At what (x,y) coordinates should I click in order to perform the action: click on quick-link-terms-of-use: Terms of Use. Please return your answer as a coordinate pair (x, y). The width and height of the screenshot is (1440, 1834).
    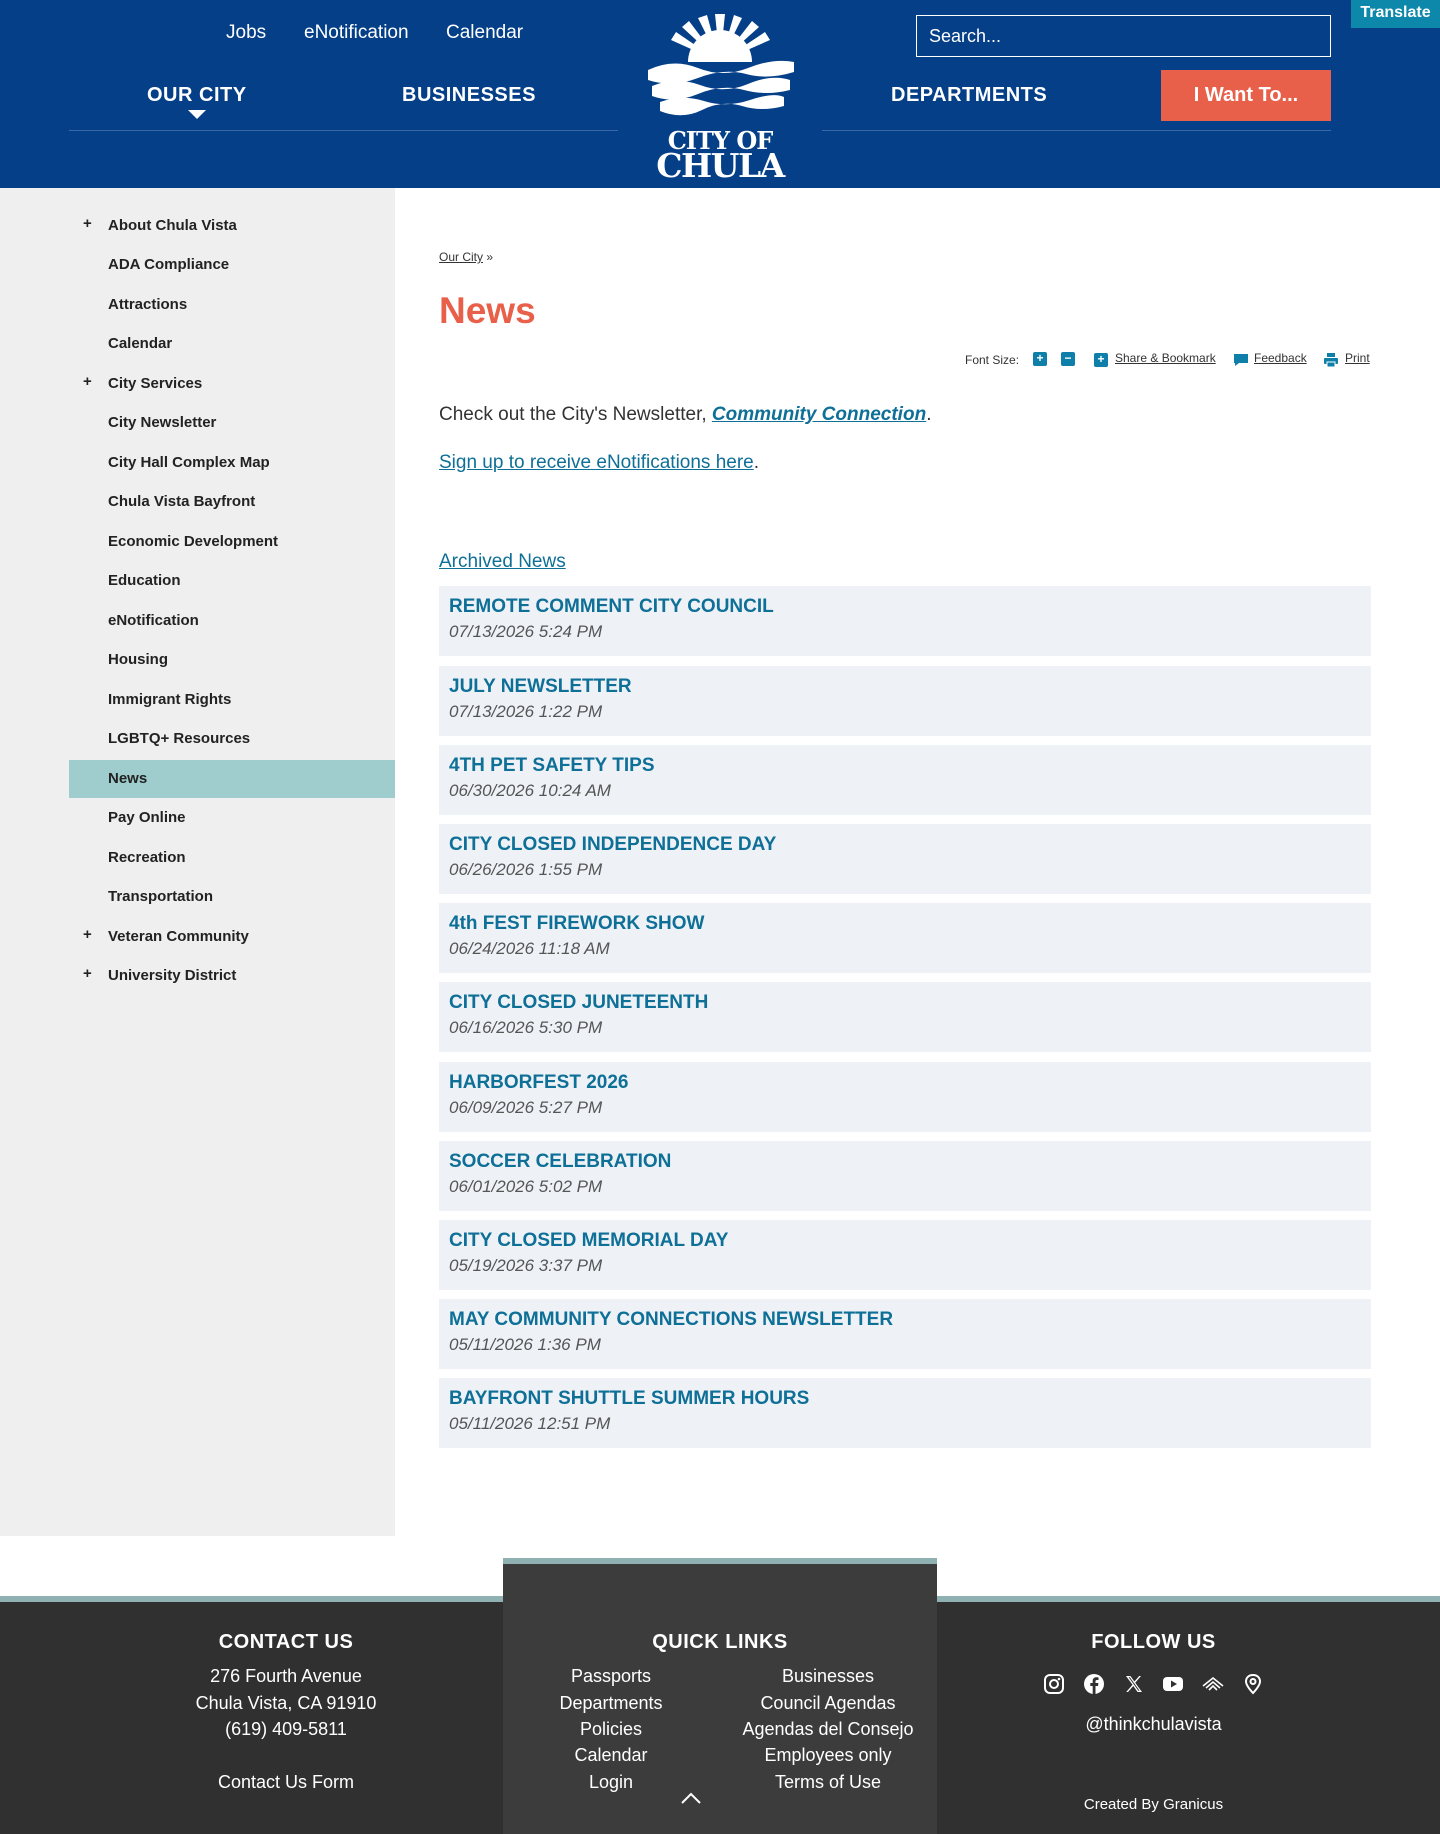
    Looking at the image, I should click on (828, 1782).